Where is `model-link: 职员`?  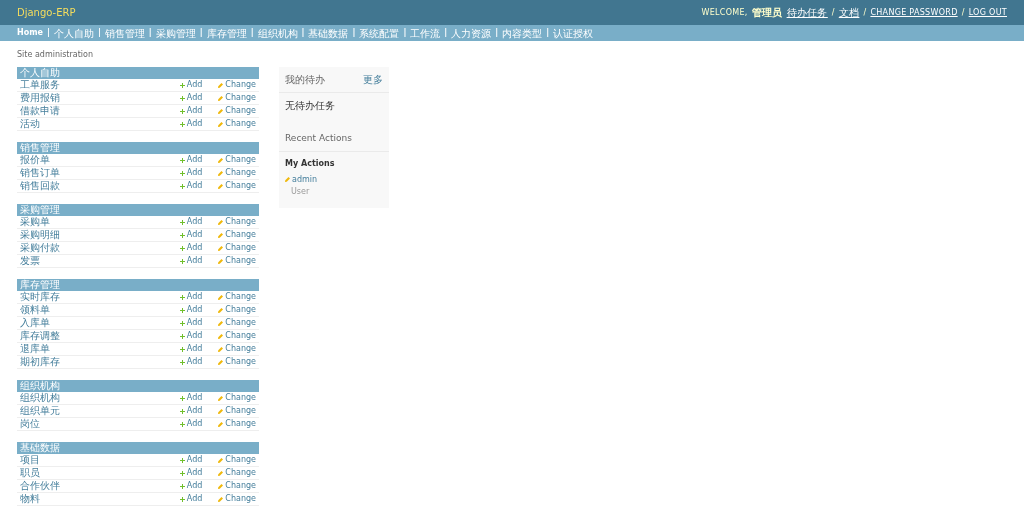
model-link: 职员 is located at coordinates (30, 473).